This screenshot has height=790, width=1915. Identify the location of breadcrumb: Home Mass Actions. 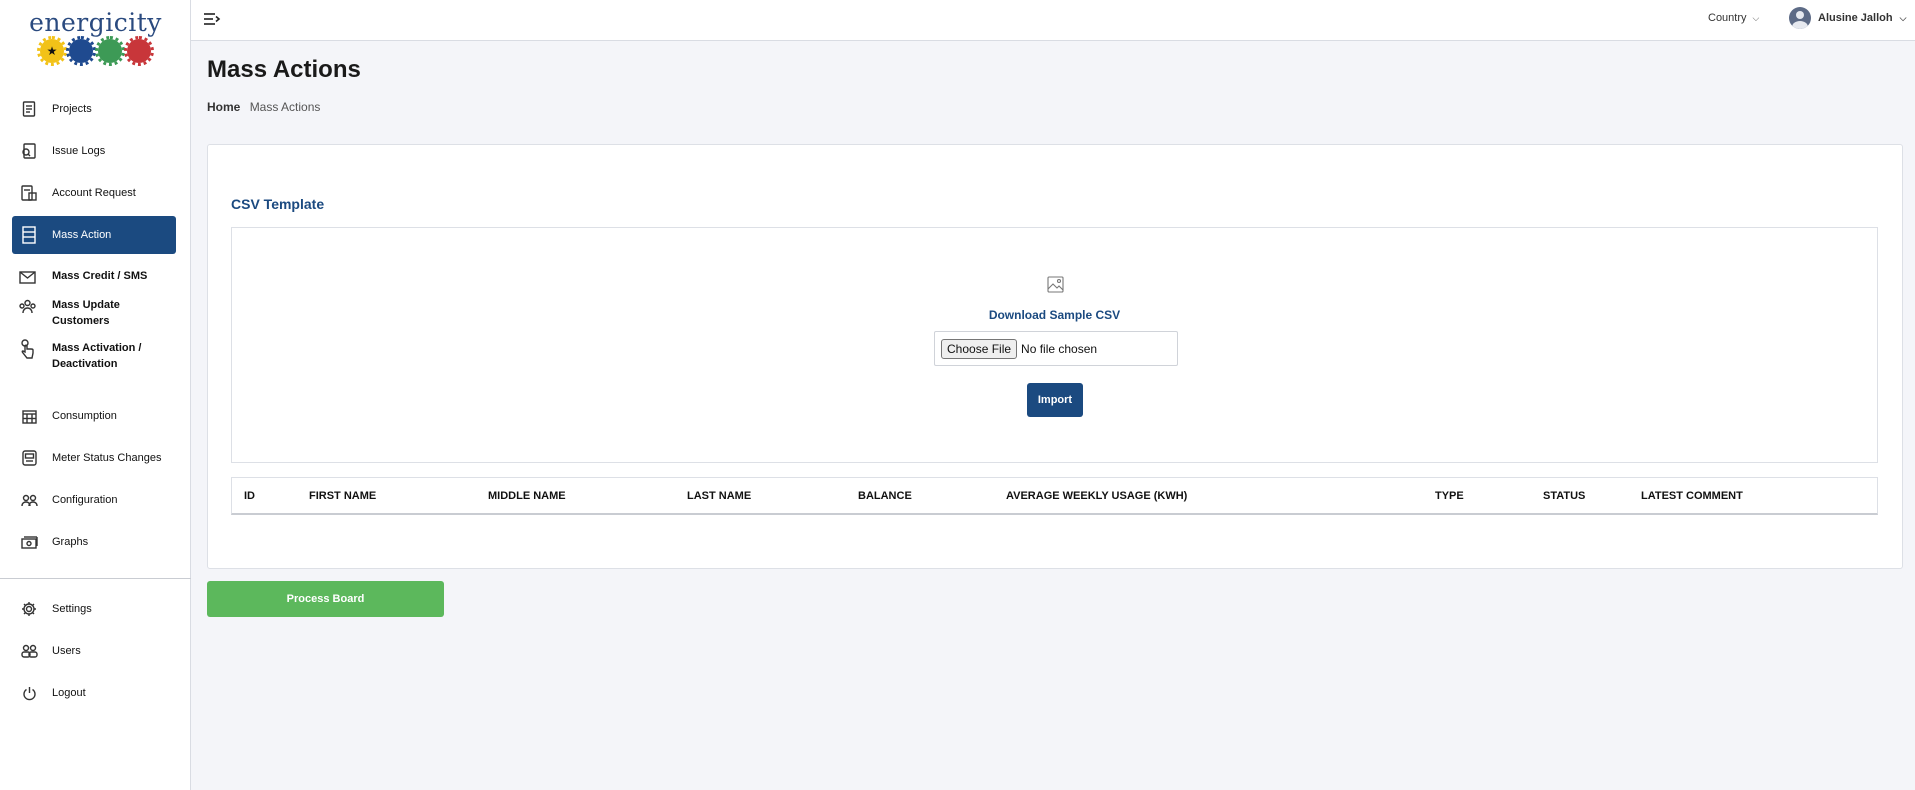
(263, 107).